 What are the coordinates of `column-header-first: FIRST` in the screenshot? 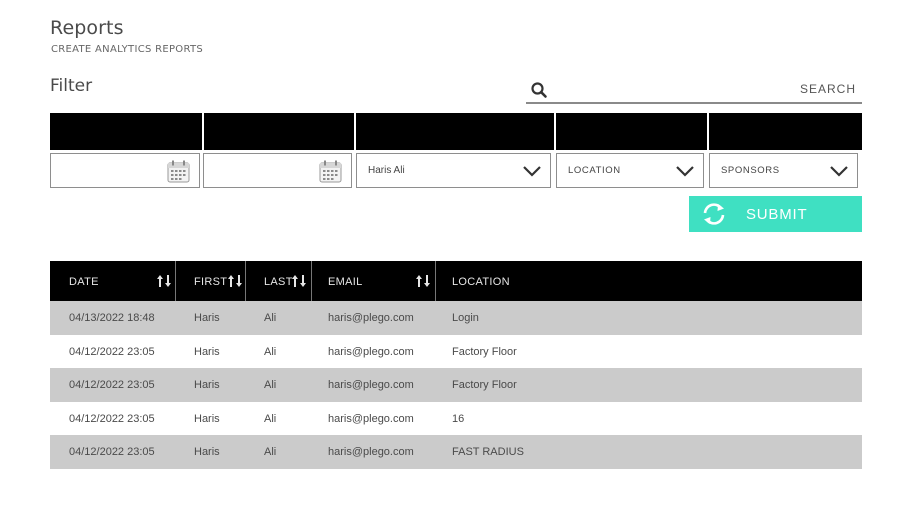 It's located at (210, 281).